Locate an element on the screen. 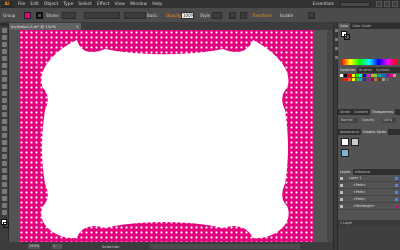  color-panel-stroke-swatch is located at coordinates (347, 37).